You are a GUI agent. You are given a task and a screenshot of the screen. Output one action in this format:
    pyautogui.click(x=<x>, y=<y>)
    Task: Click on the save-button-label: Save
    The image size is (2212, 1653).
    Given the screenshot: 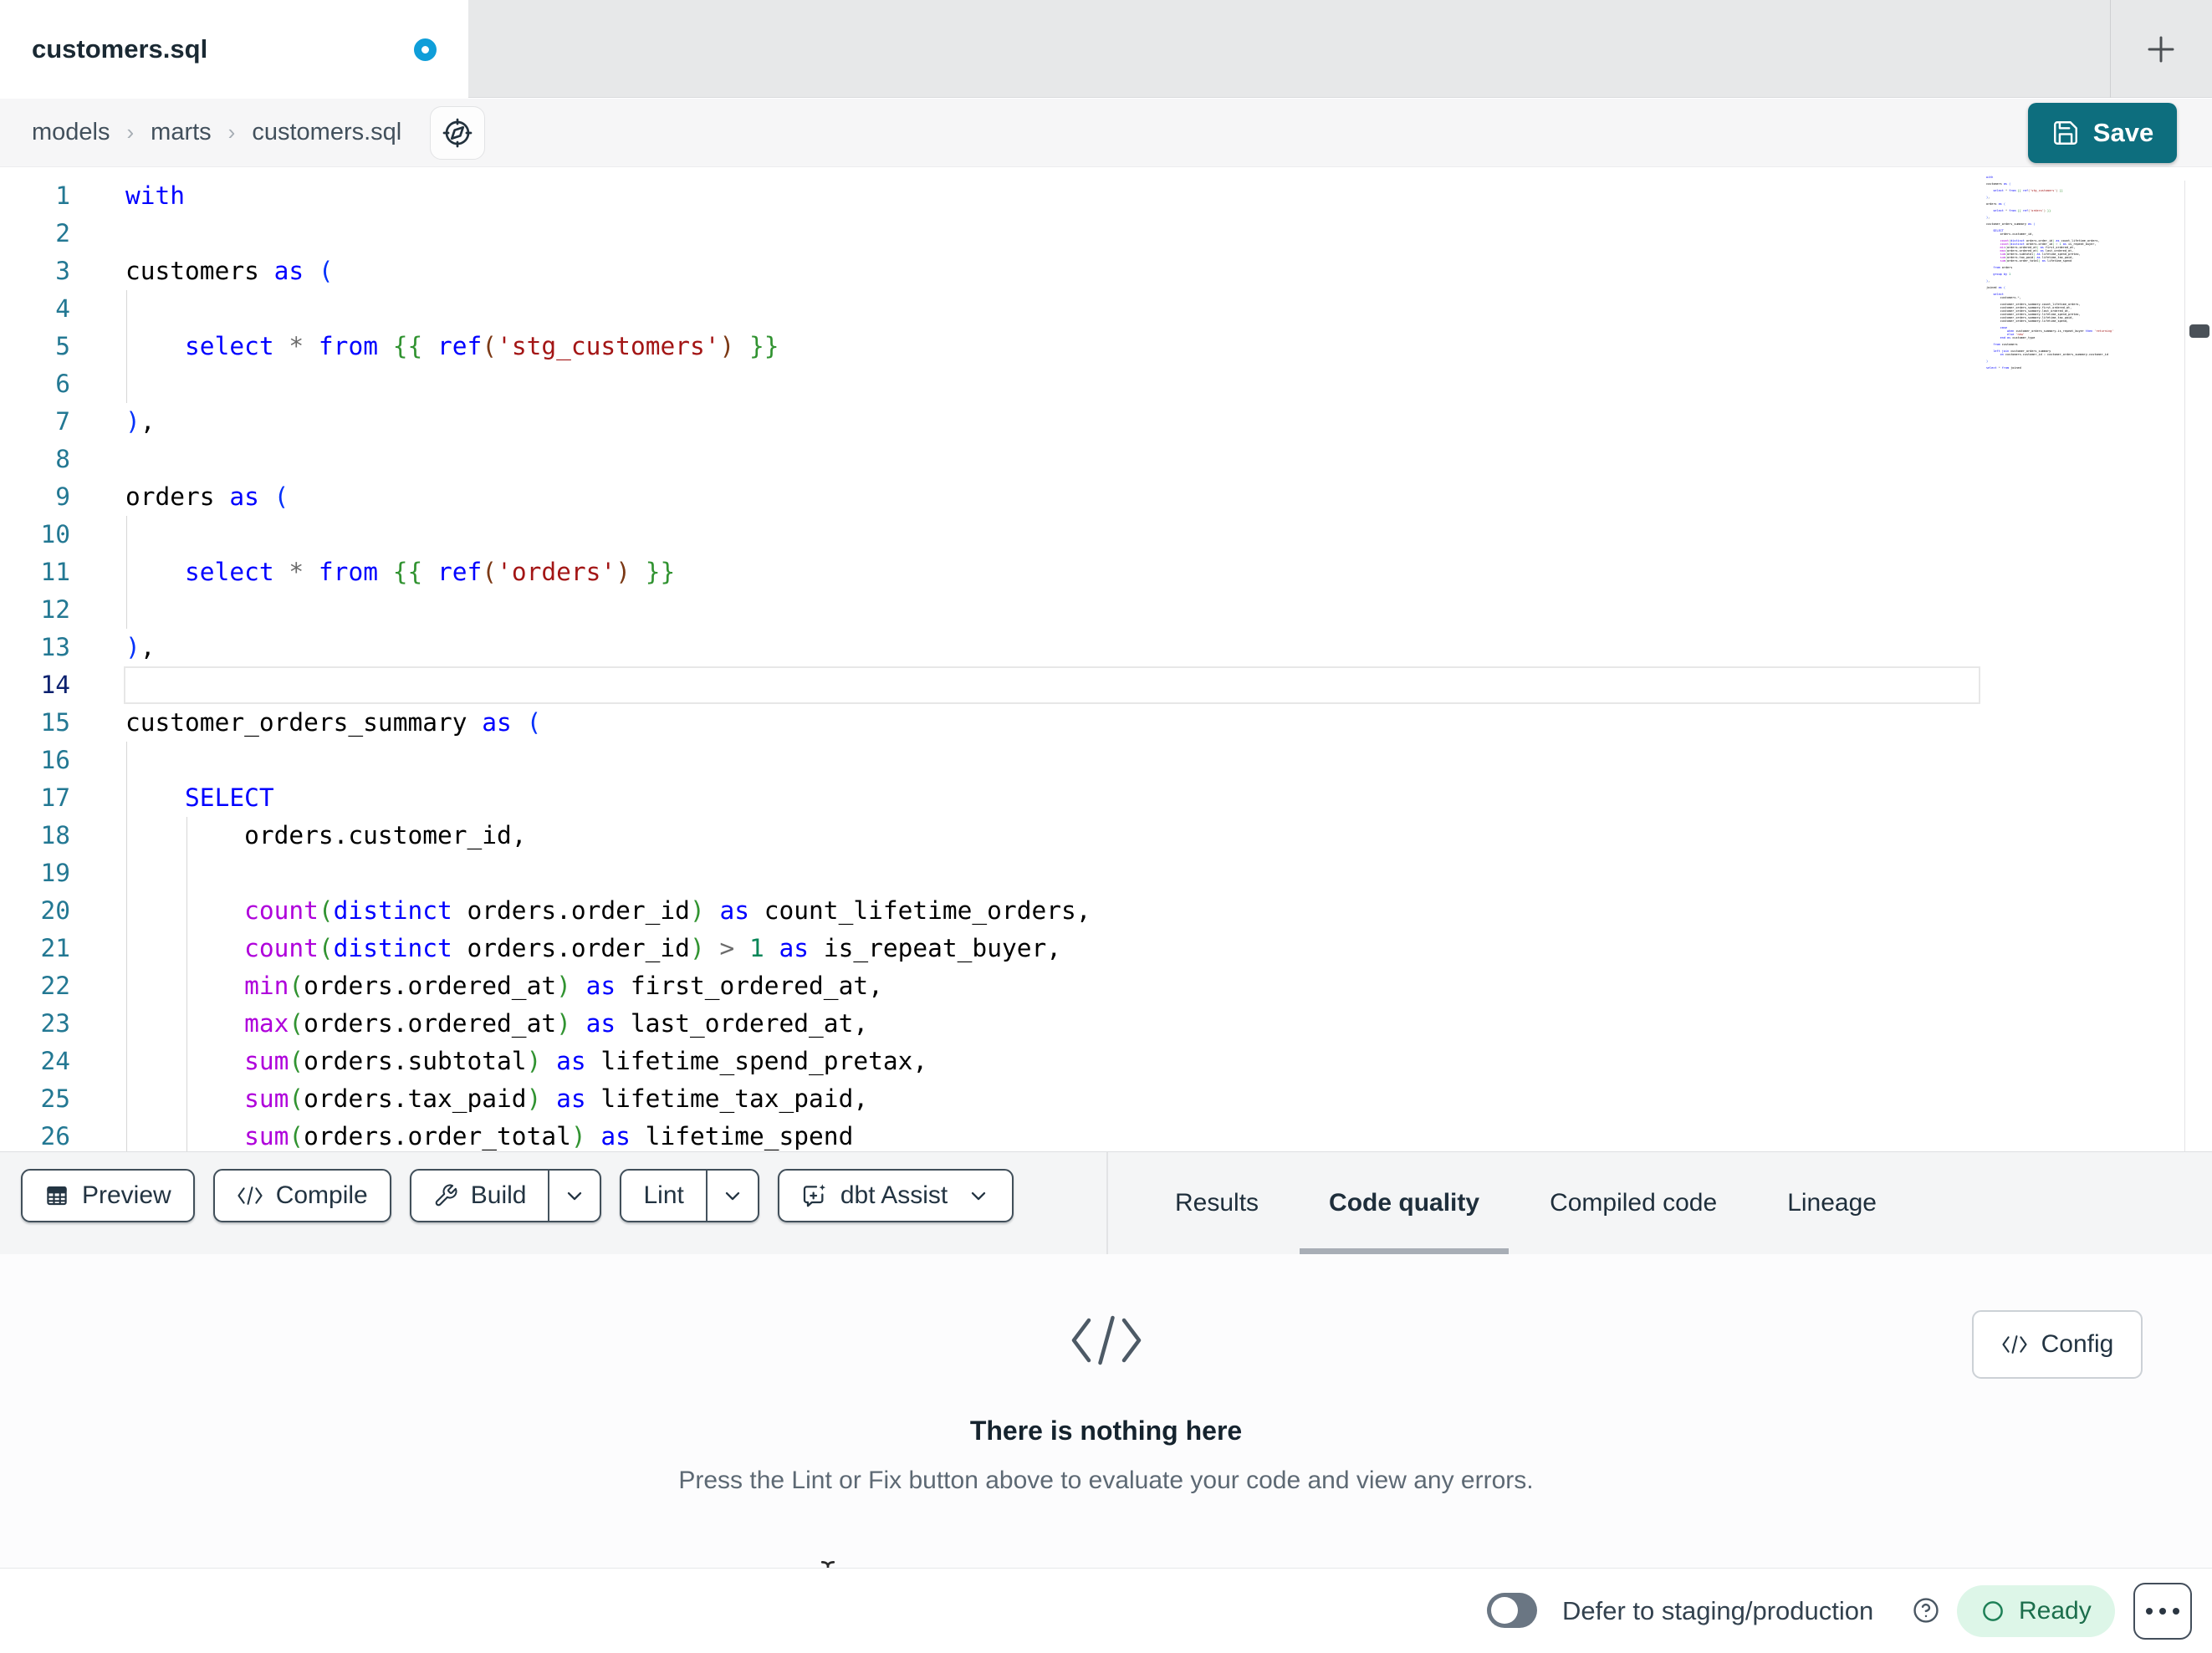 What is the action you would take?
    pyautogui.click(x=2123, y=132)
    